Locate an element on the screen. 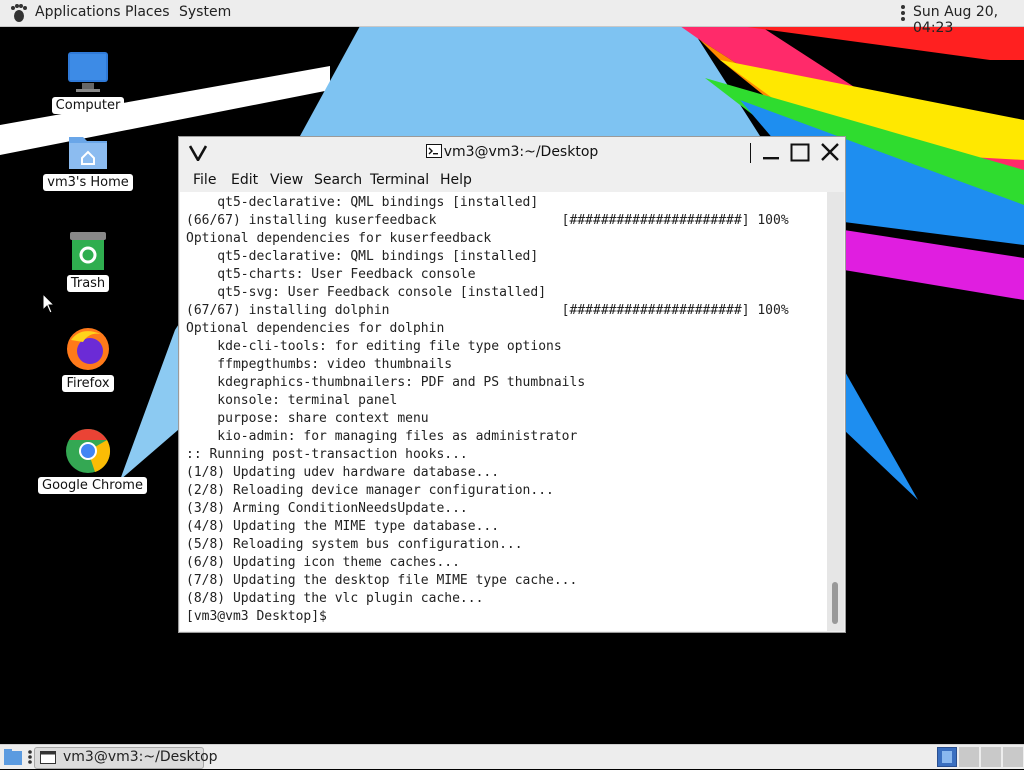  bottom-panel: vm3@vm3:~/Desktop is located at coordinates (512, 756).